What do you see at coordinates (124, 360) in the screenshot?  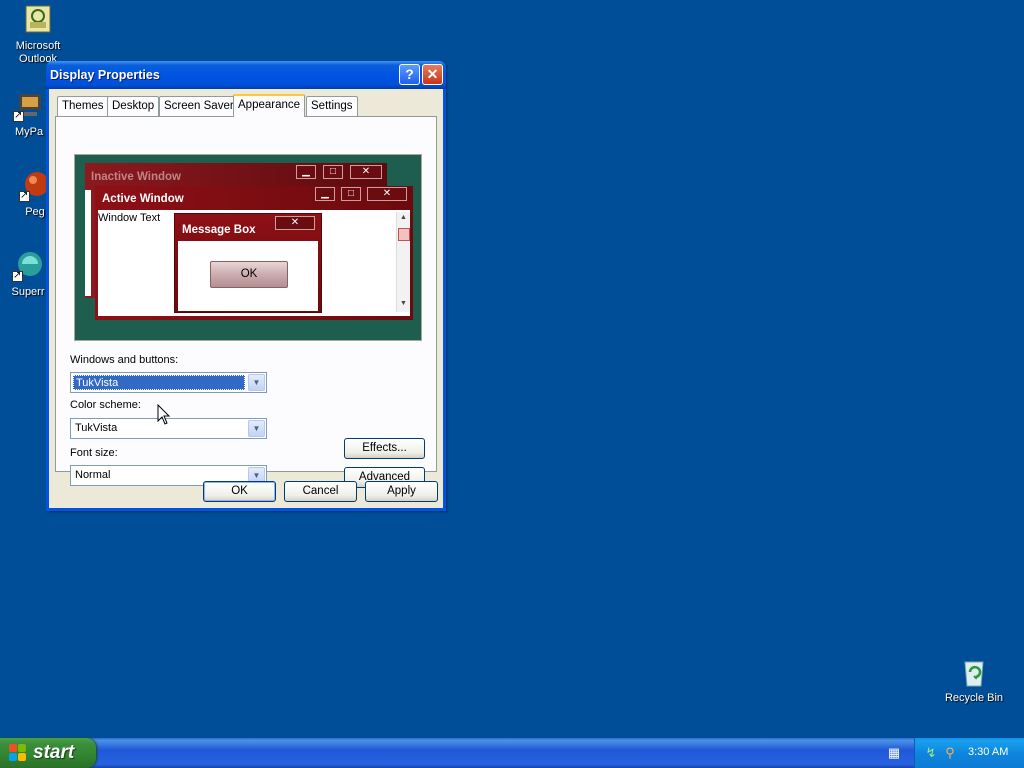 I see `windows-buttons-label: Windows and buttons:` at bounding box center [124, 360].